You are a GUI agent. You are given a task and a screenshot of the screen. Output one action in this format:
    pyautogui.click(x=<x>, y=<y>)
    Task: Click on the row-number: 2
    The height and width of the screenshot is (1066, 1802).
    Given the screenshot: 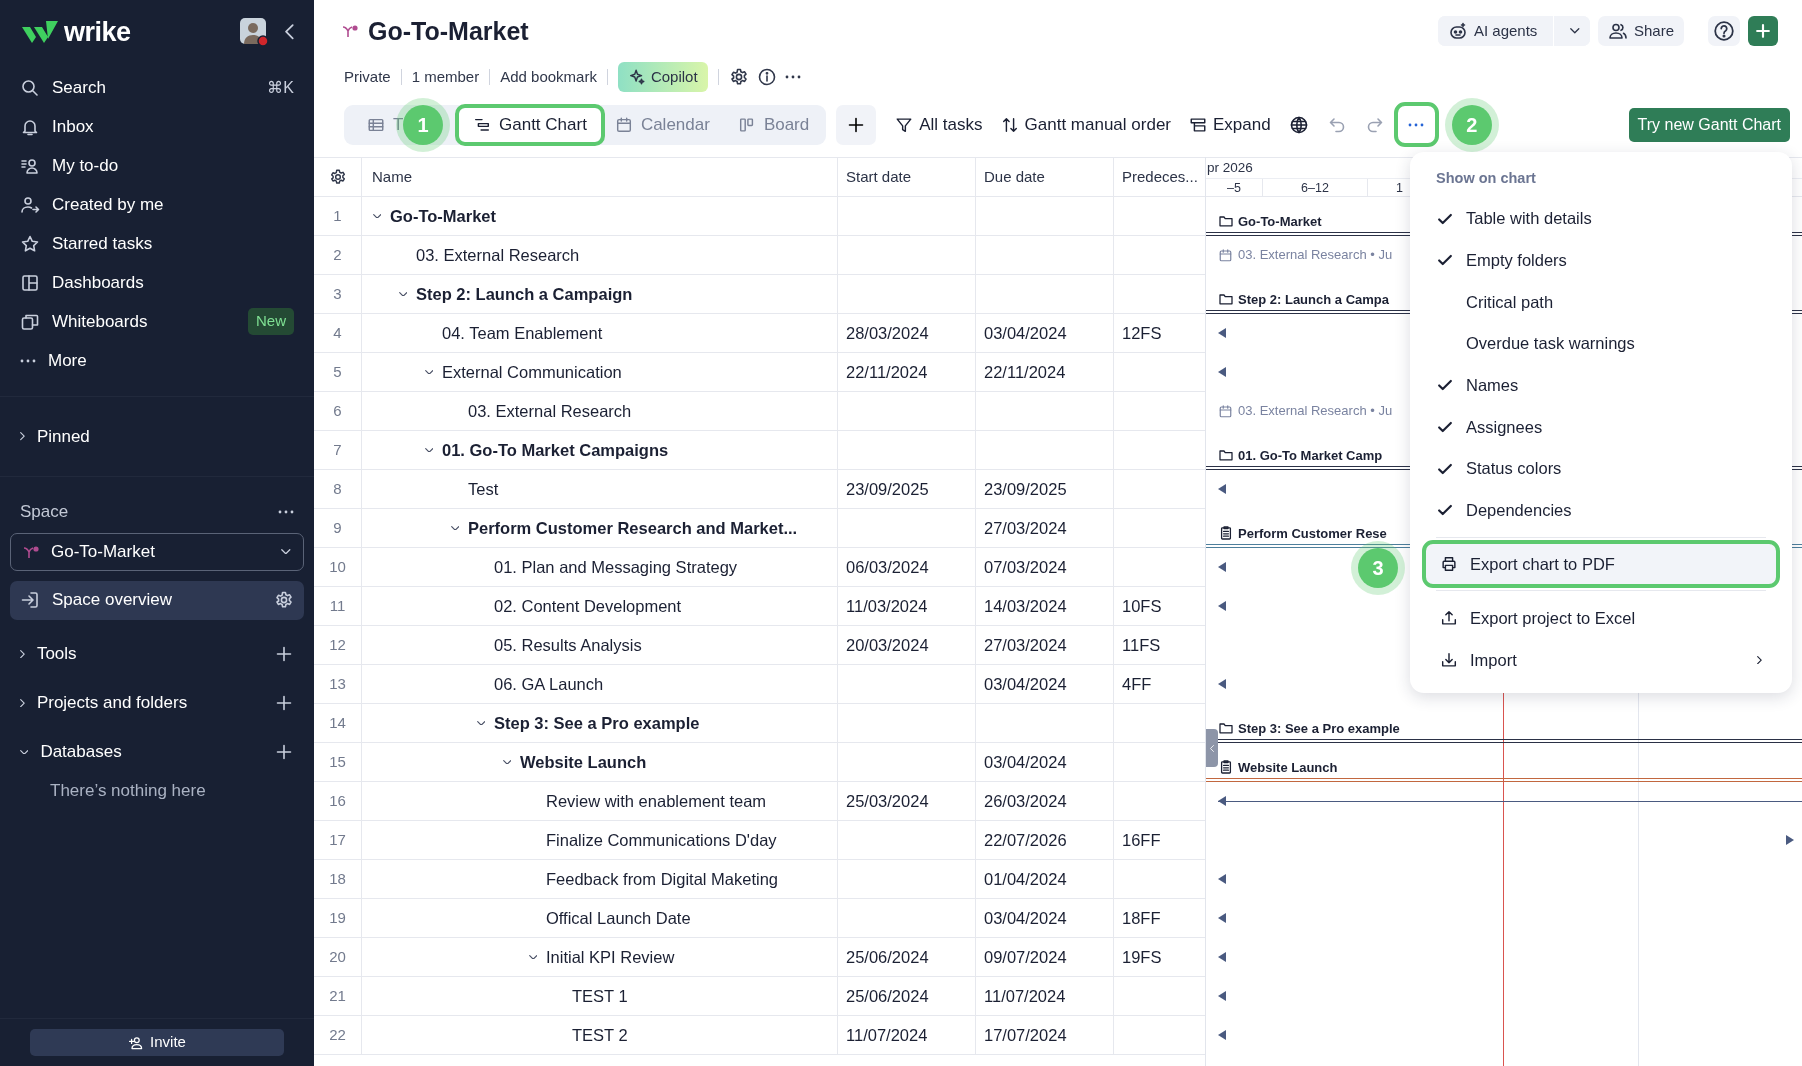 What is the action you would take?
    pyautogui.click(x=337, y=254)
    